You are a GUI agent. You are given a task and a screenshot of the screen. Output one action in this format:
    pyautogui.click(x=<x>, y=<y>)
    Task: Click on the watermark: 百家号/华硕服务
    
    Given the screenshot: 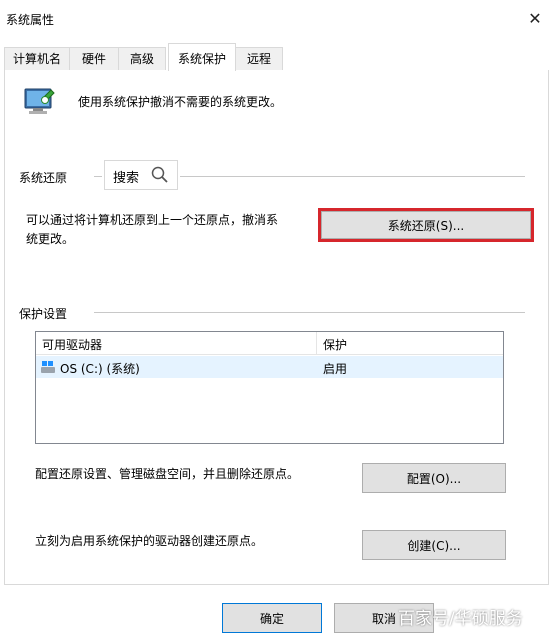 What is the action you would take?
    pyautogui.click(x=460, y=619)
    